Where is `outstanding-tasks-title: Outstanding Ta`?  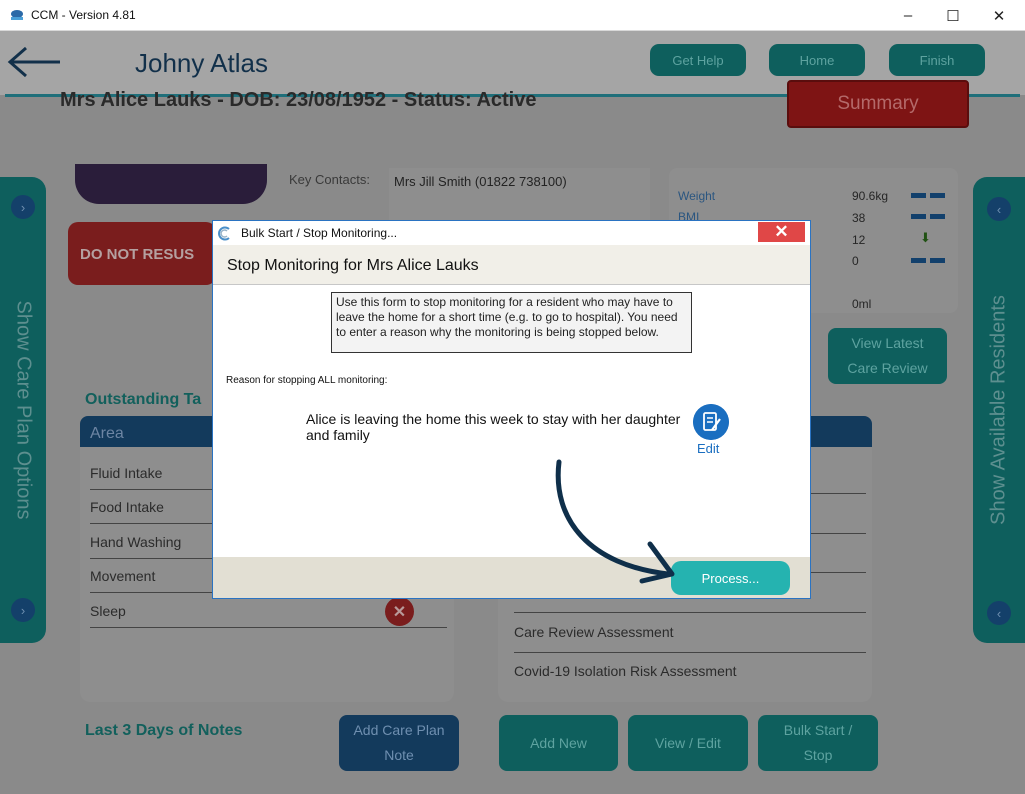 outstanding-tasks-title: Outstanding Ta is located at coordinates (143, 399).